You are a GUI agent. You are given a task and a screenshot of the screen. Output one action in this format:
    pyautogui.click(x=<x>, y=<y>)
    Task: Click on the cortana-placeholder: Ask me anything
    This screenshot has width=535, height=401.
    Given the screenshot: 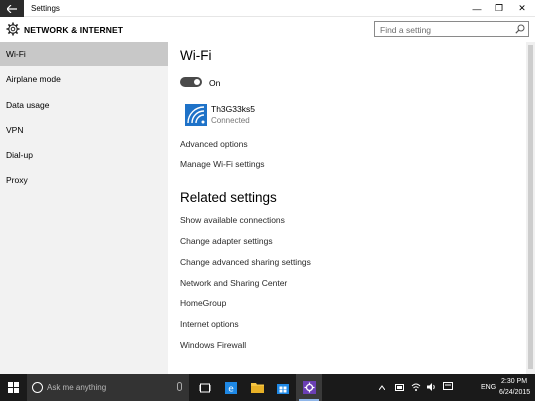 What is the action you would take?
    pyautogui.click(x=77, y=387)
    